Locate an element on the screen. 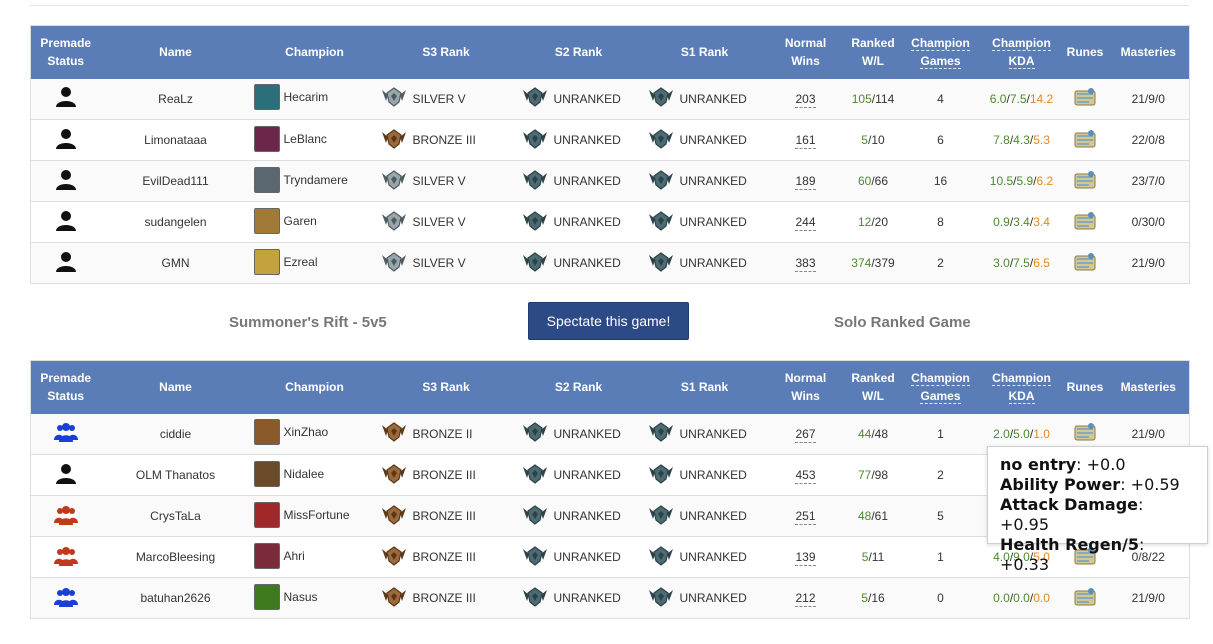 This screenshot has height=644, width=1213. kda-assists: 1.0 is located at coordinates (1041, 433).